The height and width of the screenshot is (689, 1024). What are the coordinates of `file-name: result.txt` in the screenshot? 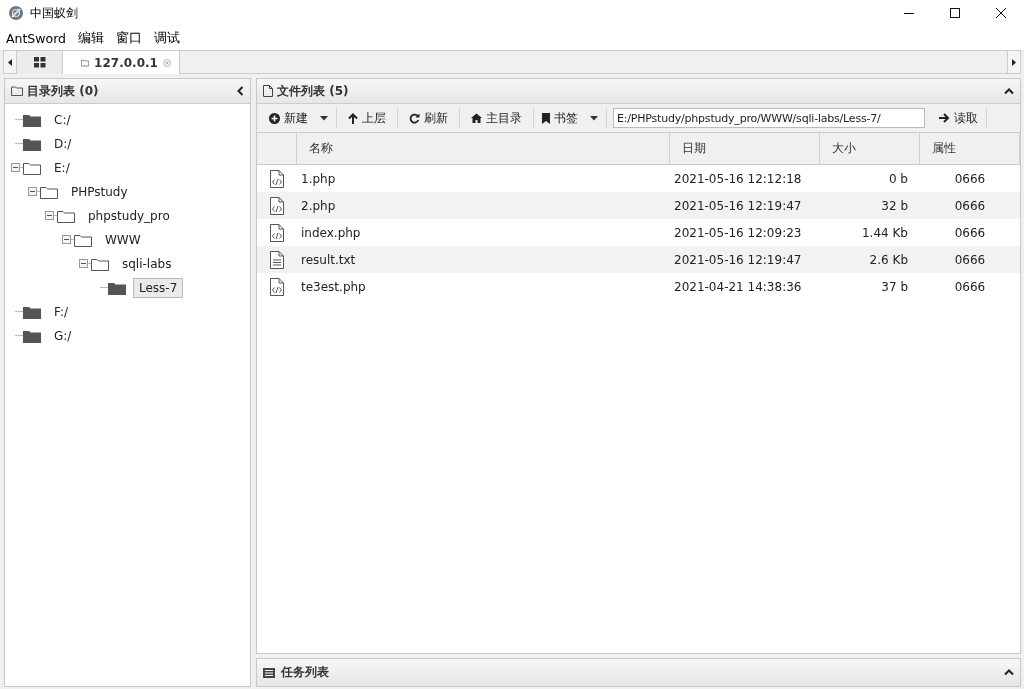 It's located at (328, 260).